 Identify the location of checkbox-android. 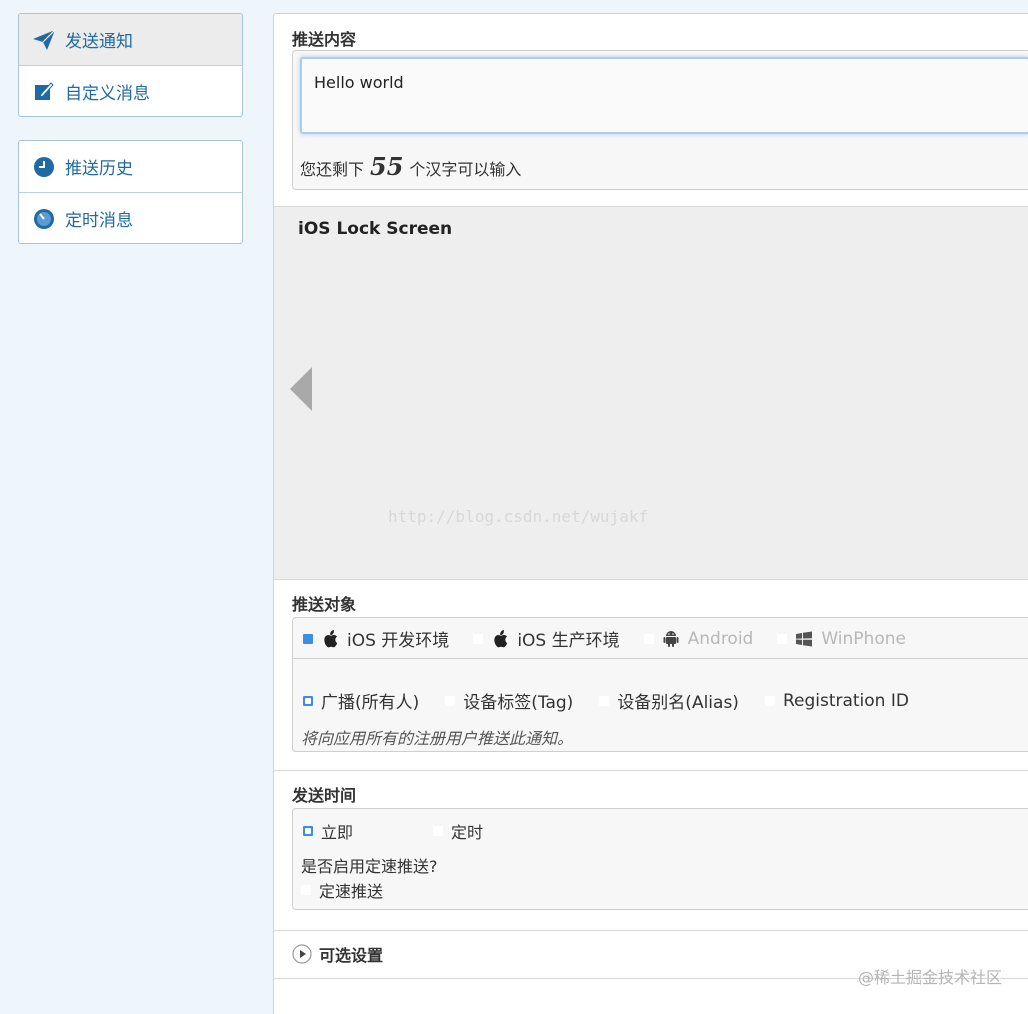
(648, 638).